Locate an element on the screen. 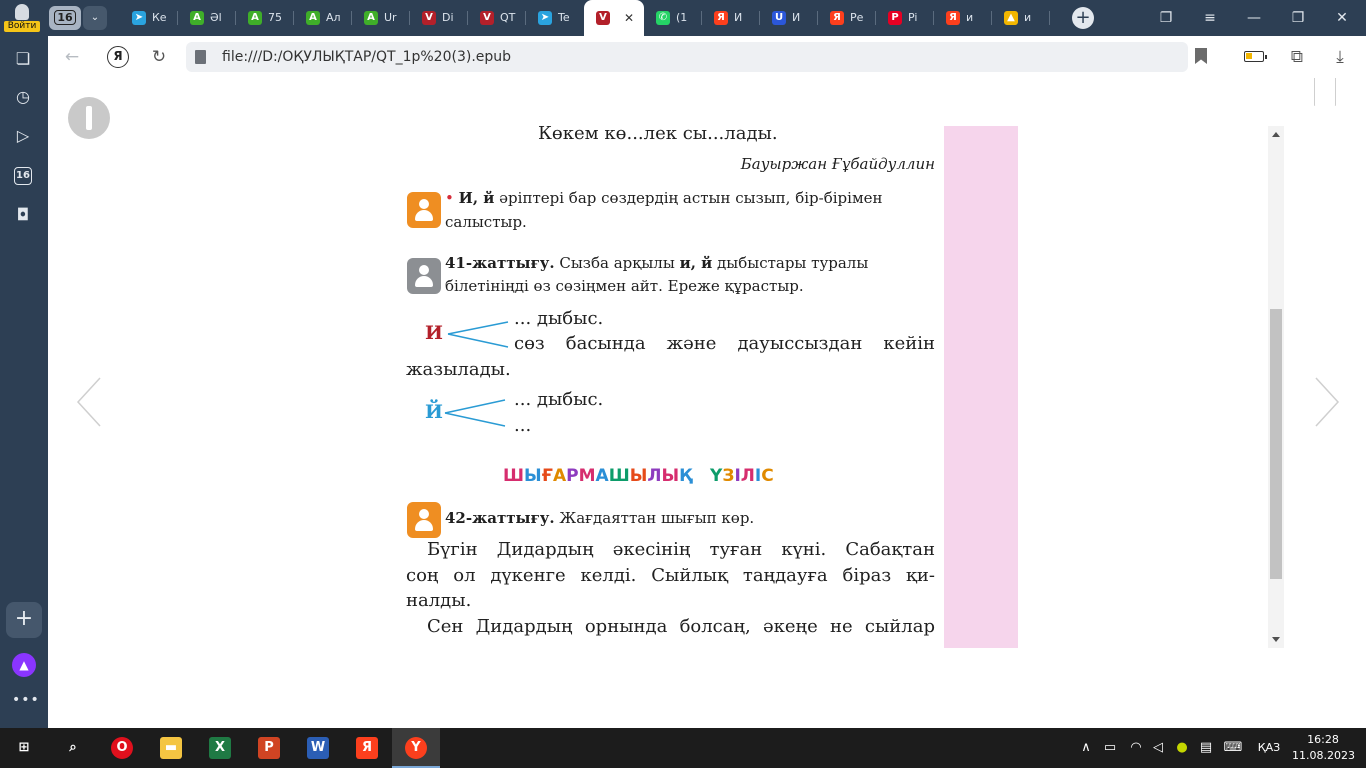  banner-letter: Ы is located at coordinates (638, 476).